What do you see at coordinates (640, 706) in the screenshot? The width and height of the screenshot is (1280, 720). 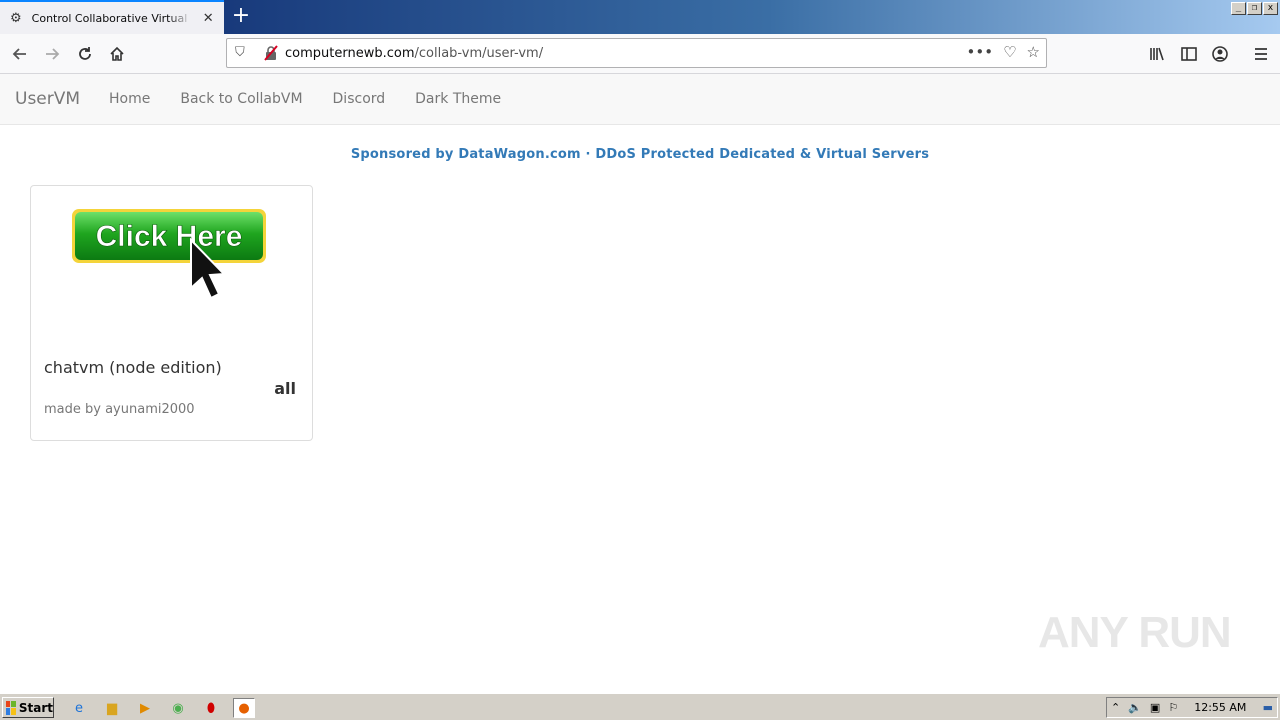 I see `os-taskbar: Start e ▆ ▶ ◉ ⬮ ● ⌃ 🔈 ▣ ⚐ 12:55 AM ▬` at bounding box center [640, 706].